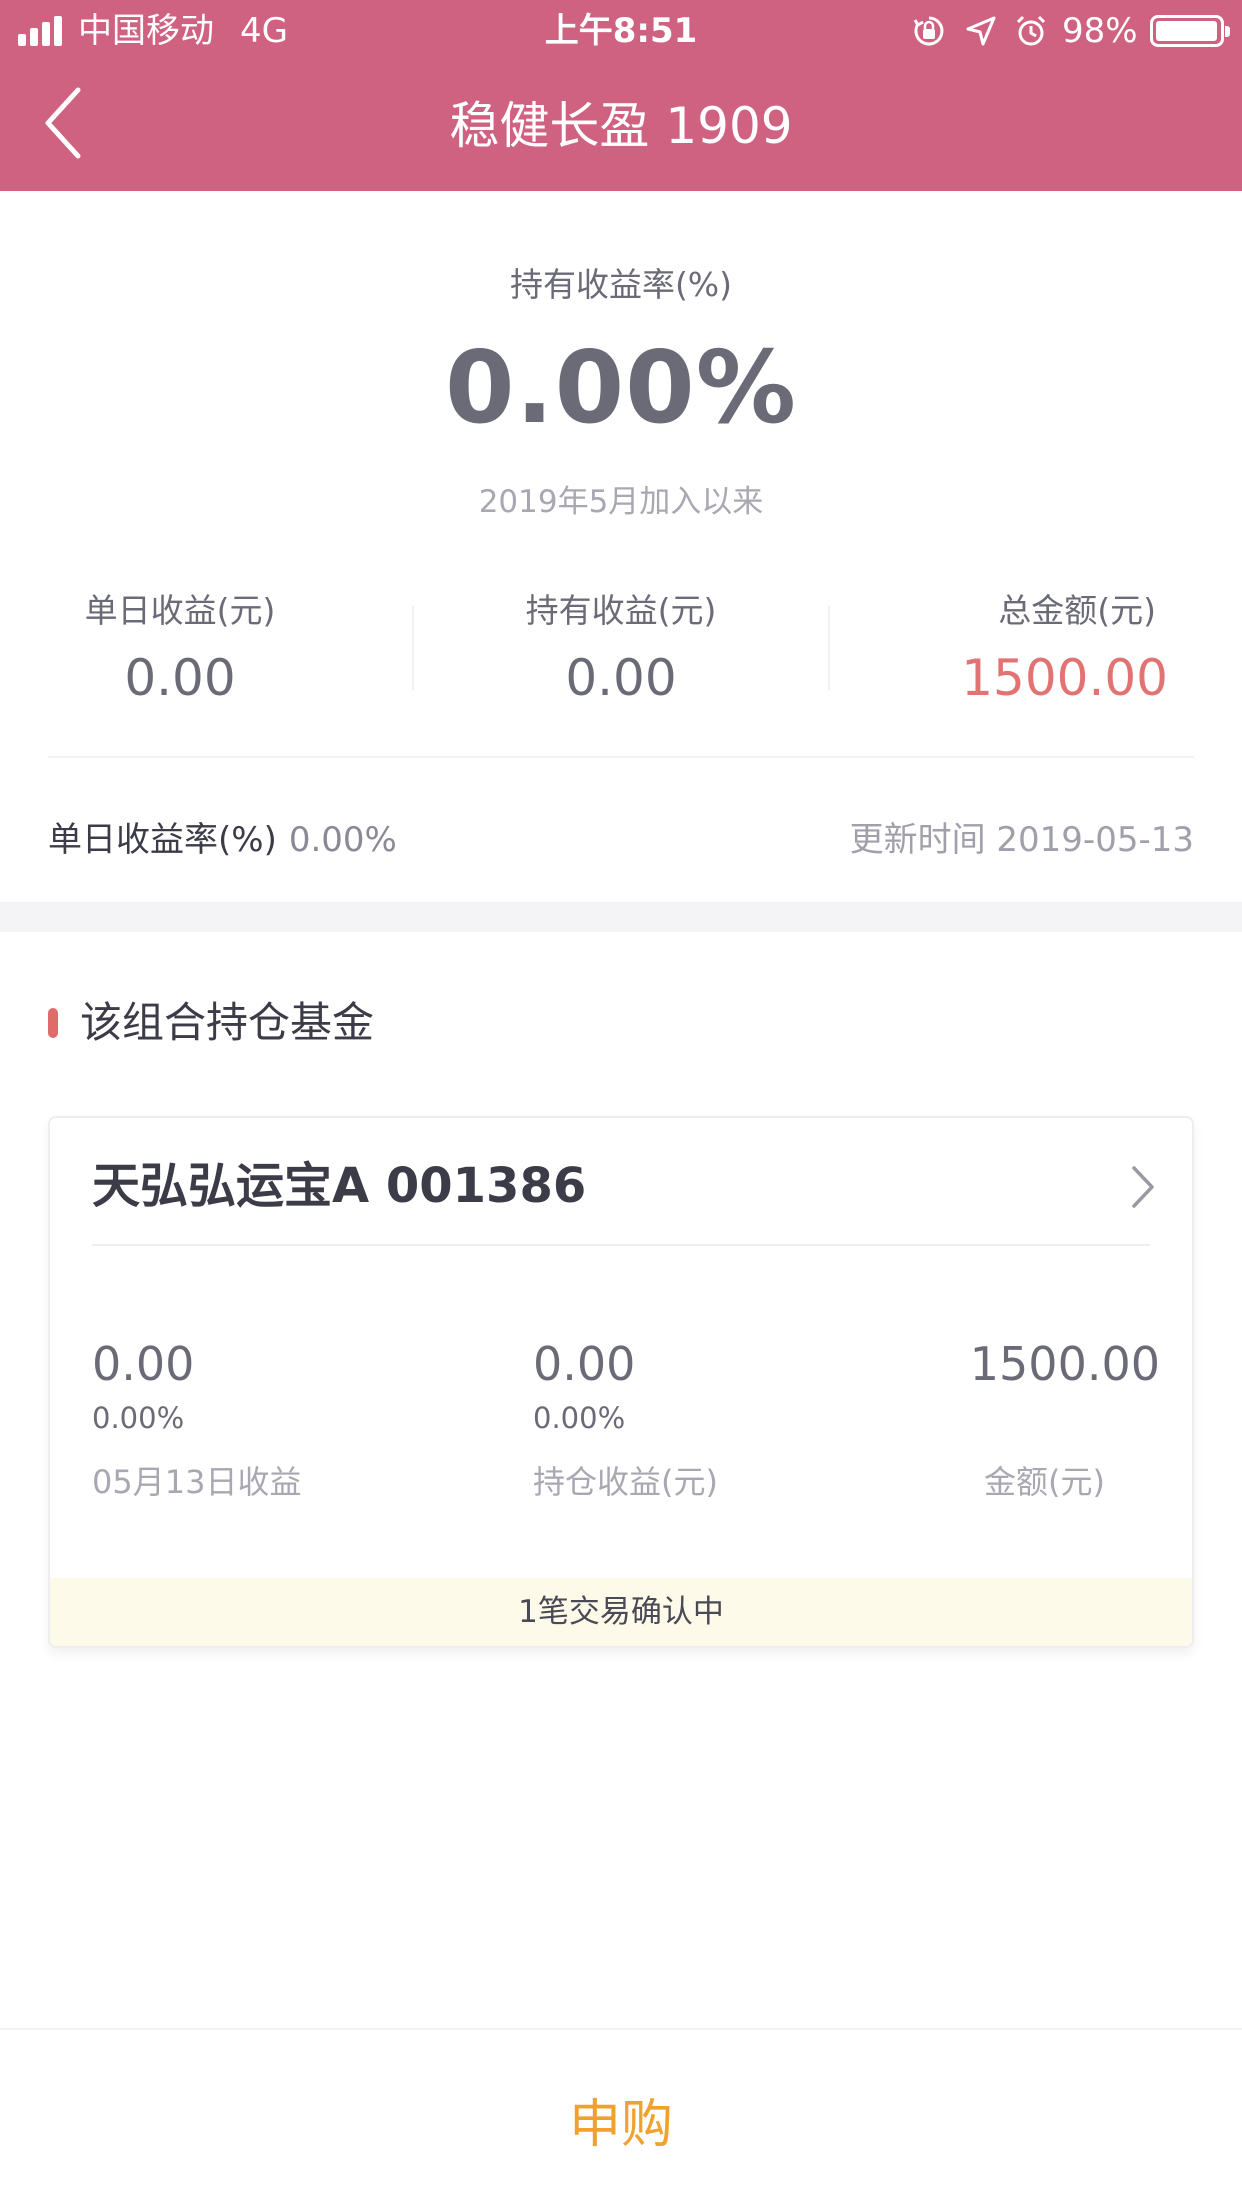 The width and height of the screenshot is (1242, 2208). Describe the element at coordinates (928, 31) in the screenshot. I see `rotation-lock-icon` at that location.